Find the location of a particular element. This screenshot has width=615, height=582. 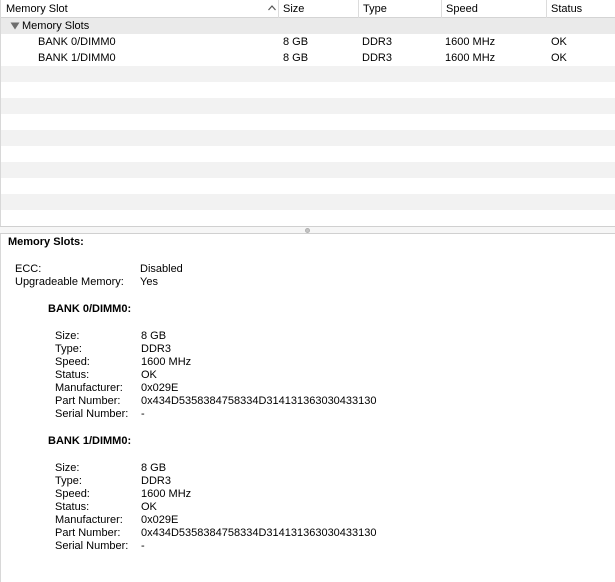

upgradeable-label: Upgradeable Memory: is located at coordinates (69, 282).